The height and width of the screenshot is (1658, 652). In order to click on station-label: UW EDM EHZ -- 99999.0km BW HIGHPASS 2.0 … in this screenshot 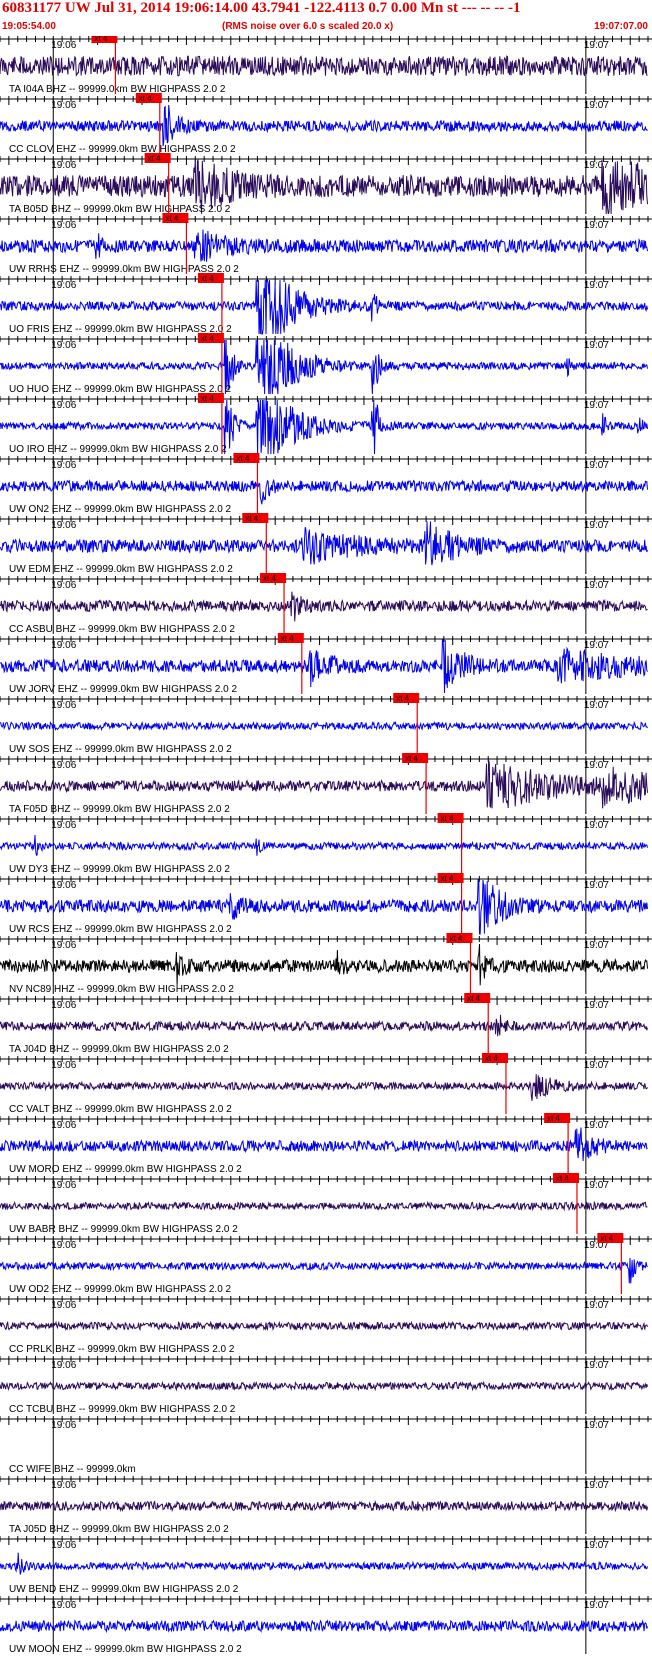, I will do `click(121, 569)`.